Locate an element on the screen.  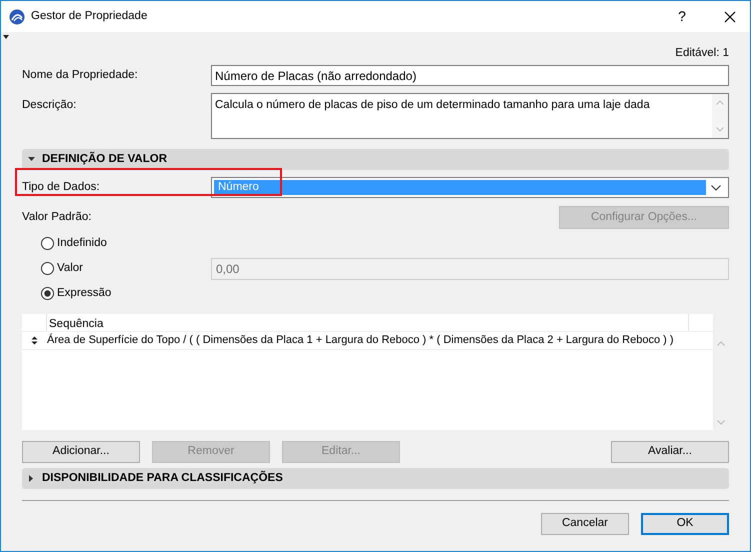
chevron-down-icon is located at coordinates (716, 187).